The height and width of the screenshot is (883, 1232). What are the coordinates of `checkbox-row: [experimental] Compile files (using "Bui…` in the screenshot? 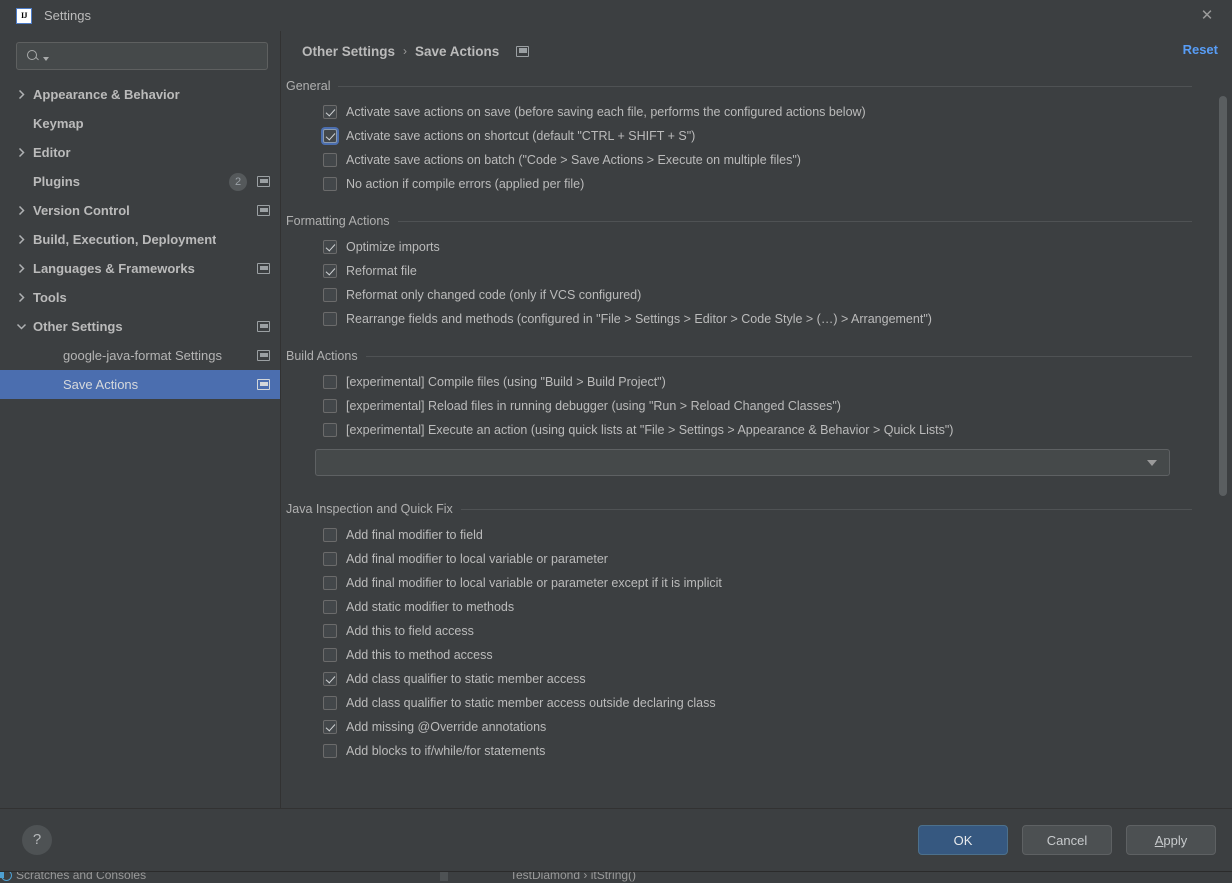 It's located at (756, 382).